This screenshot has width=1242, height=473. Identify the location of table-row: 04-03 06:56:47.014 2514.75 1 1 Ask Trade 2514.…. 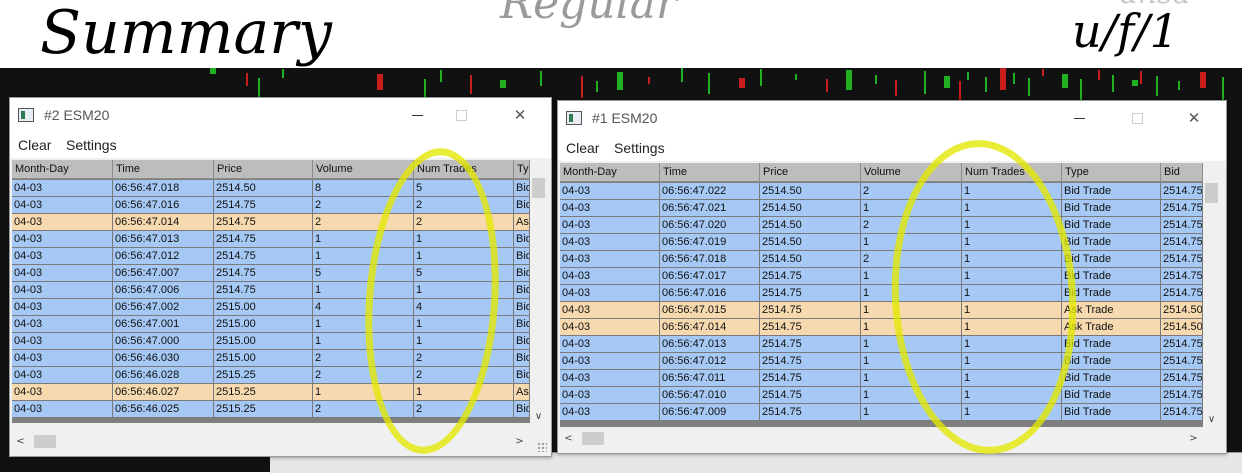
(881, 327).